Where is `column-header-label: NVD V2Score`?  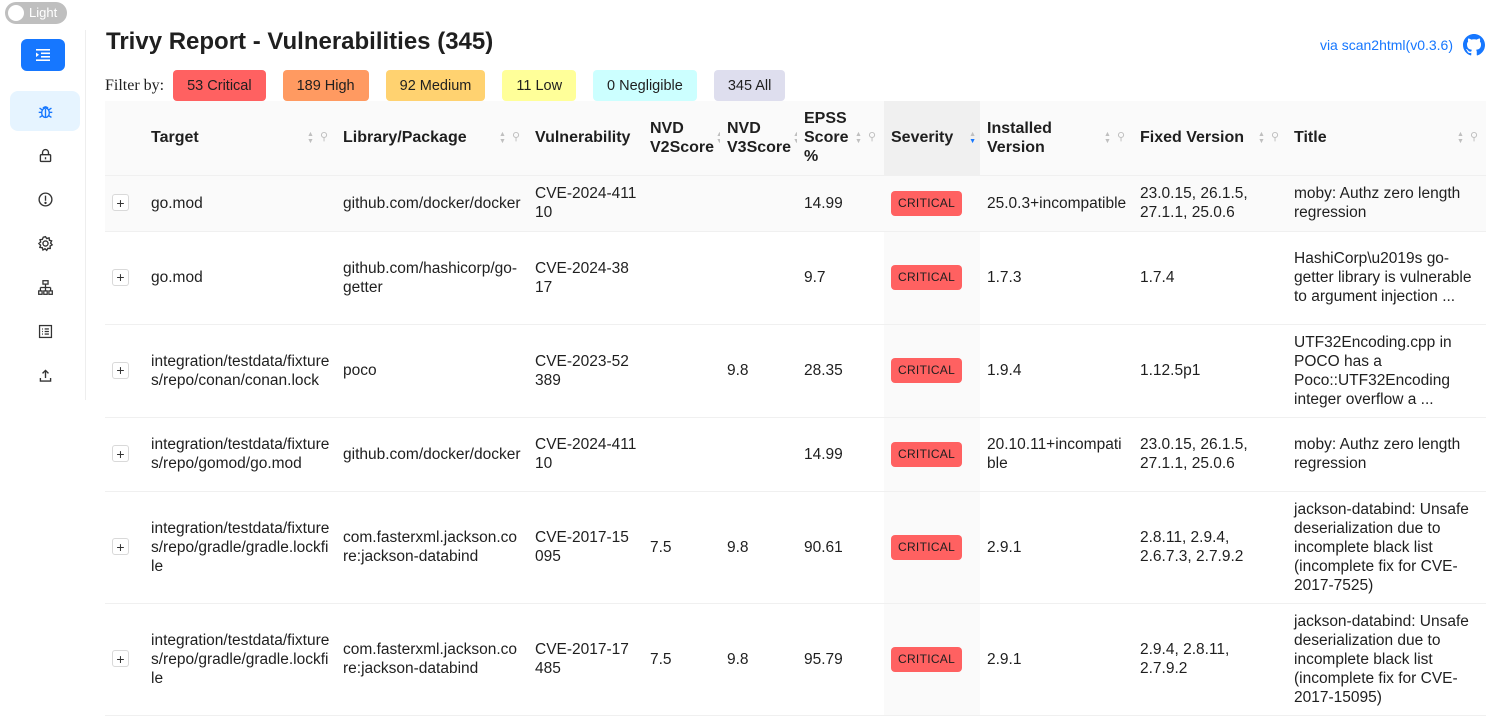 column-header-label: NVD V2Score is located at coordinates (682, 137).